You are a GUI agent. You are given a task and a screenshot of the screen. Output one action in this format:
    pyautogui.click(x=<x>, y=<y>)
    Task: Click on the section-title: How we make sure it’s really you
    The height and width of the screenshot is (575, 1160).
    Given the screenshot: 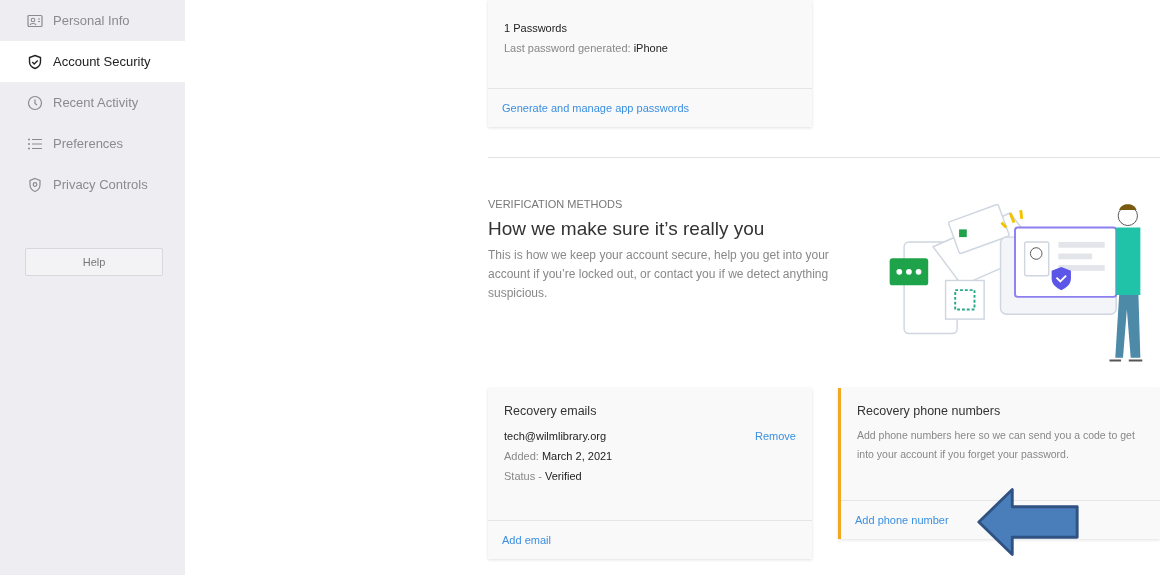 What is the action you would take?
    pyautogui.click(x=627, y=229)
    